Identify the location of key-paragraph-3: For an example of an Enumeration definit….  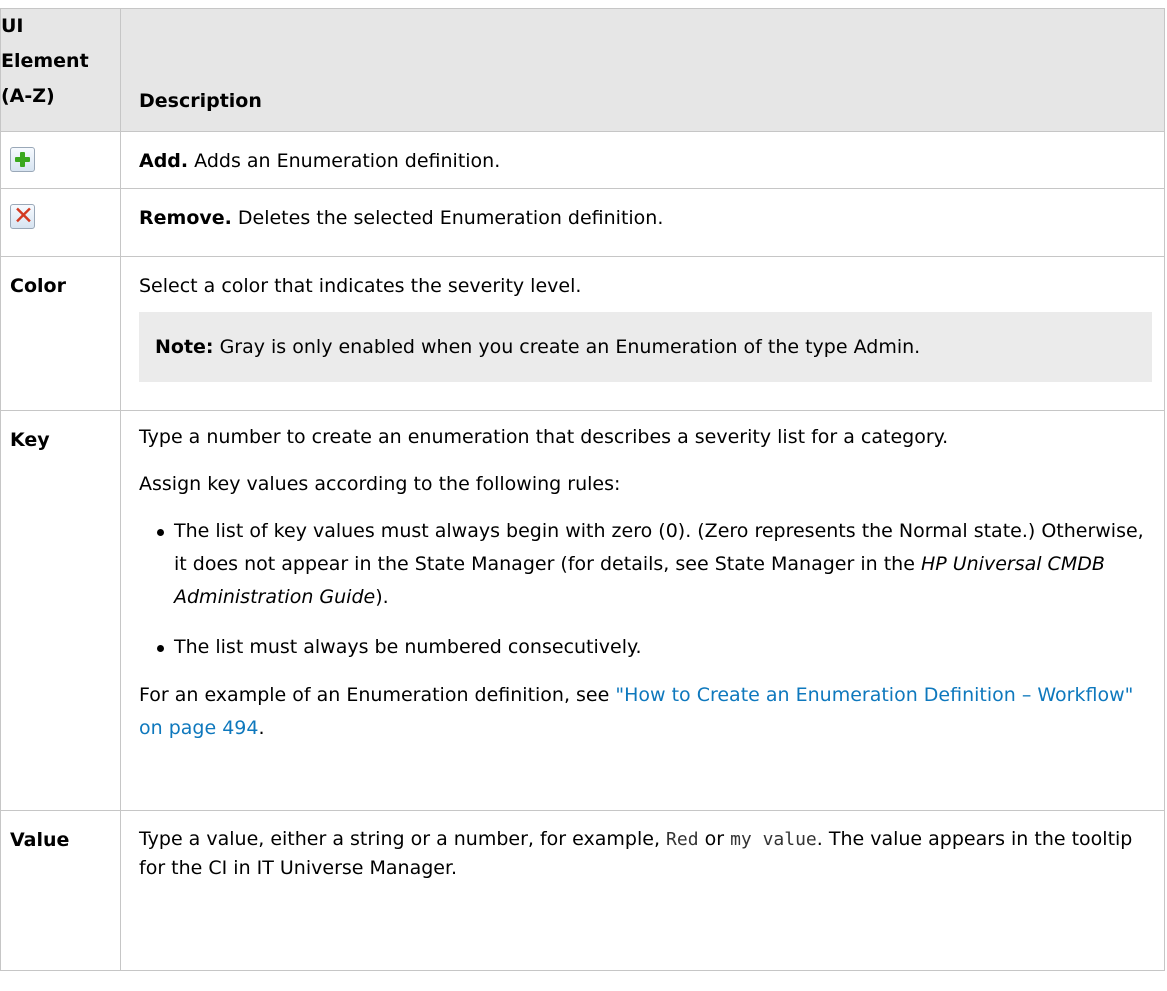
(645, 712).